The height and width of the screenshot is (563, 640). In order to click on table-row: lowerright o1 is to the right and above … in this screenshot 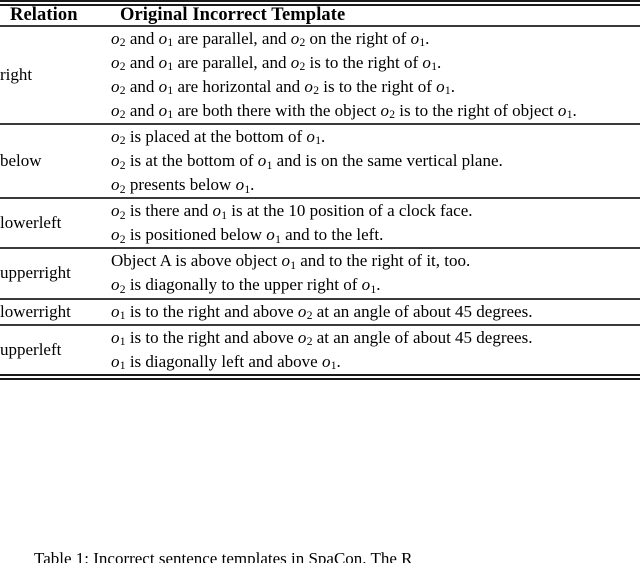, I will do `click(320, 312)`.